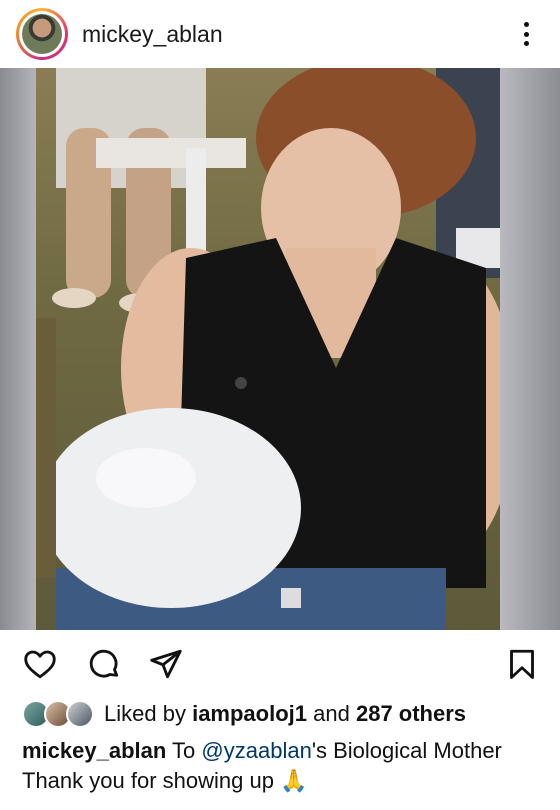 The width and height of the screenshot is (560, 810). I want to click on post-username: mickey_ablan, so click(152, 34).